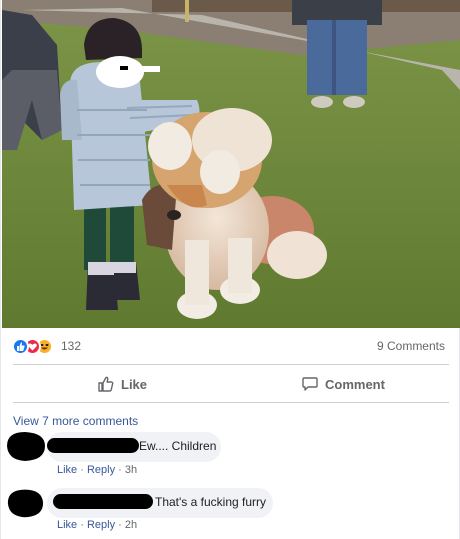  I want to click on comment-text: That's a fucking furry, so click(210, 502).